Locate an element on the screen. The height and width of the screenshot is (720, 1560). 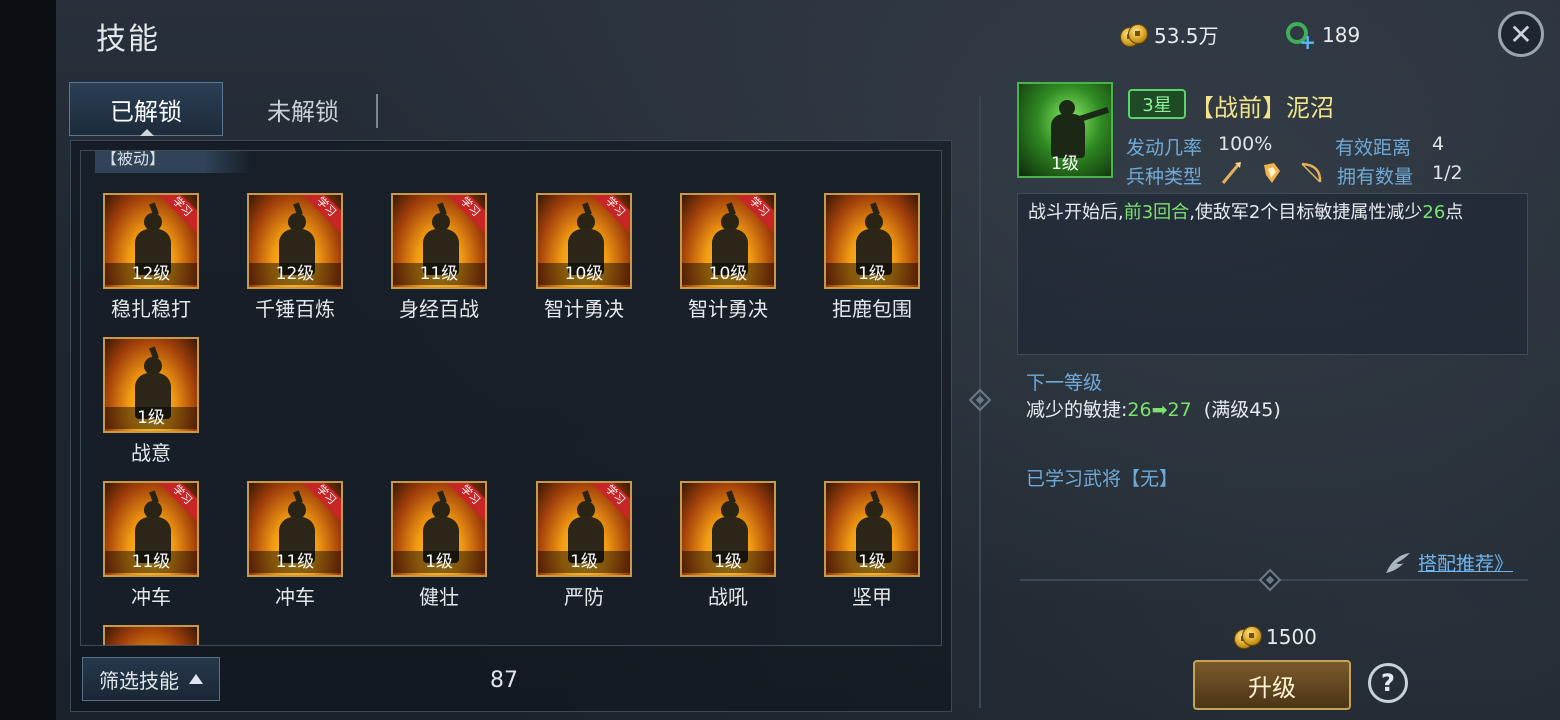
trigger-rate-value: 100% is located at coordinates (1245, 144).